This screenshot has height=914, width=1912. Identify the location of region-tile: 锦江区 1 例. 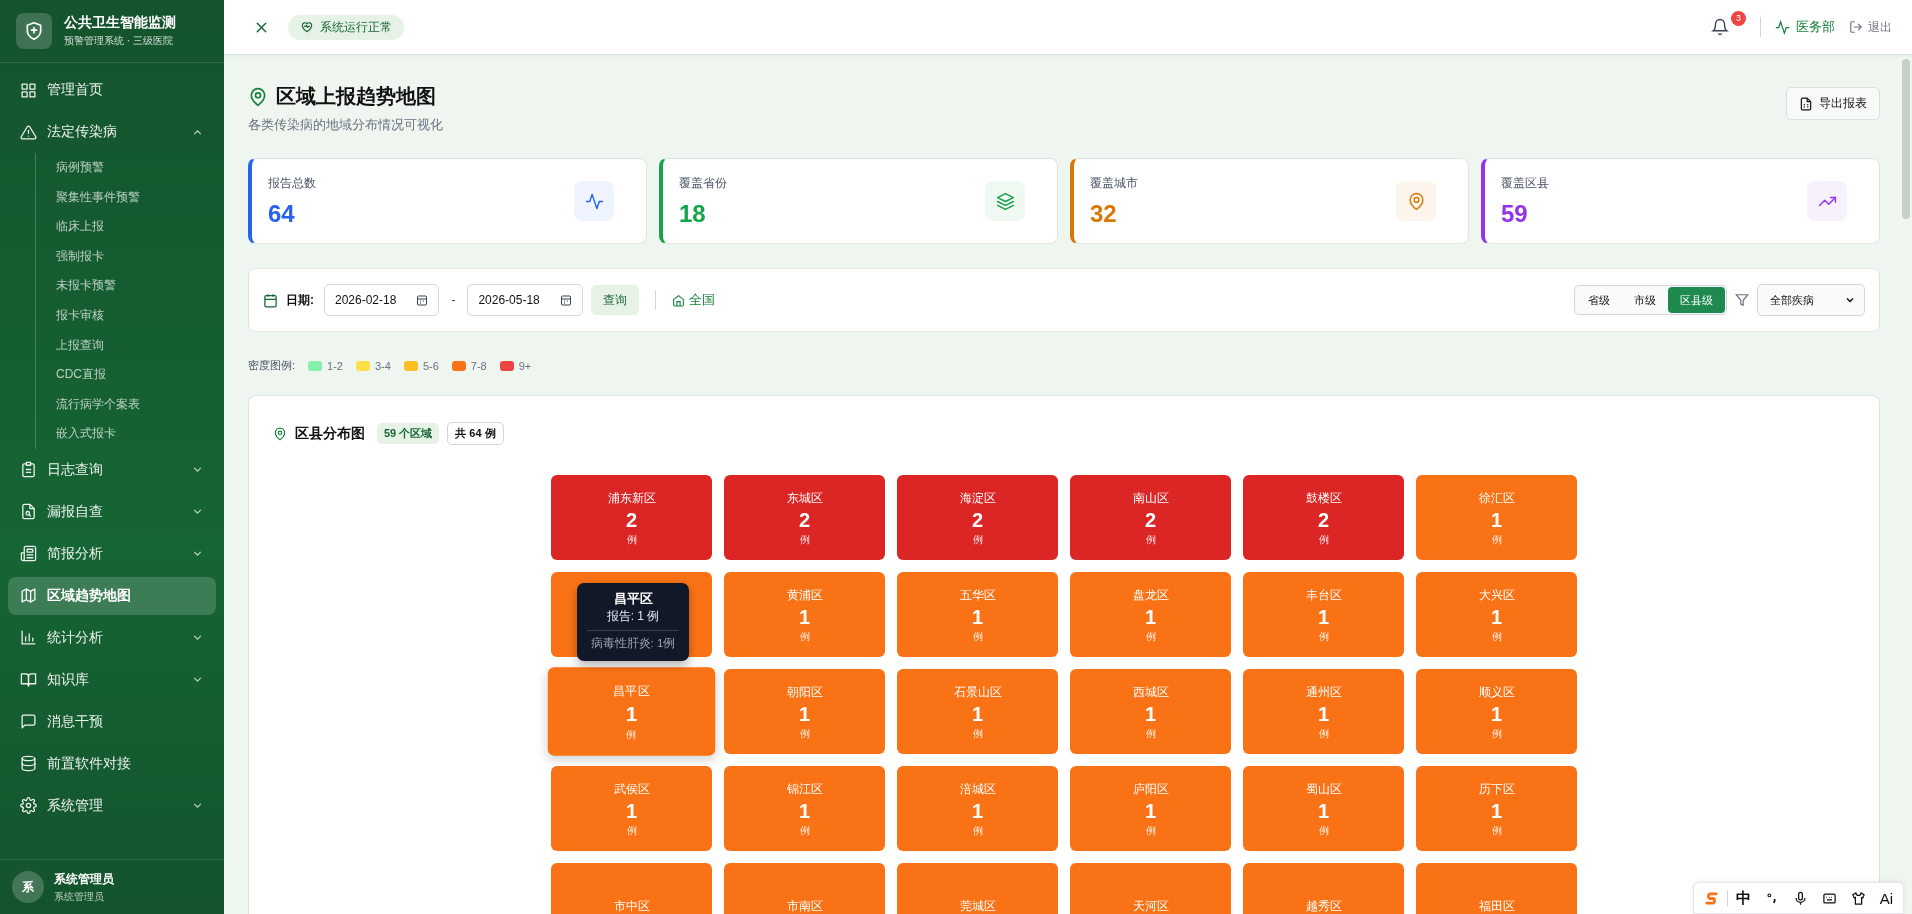
(804, 808).